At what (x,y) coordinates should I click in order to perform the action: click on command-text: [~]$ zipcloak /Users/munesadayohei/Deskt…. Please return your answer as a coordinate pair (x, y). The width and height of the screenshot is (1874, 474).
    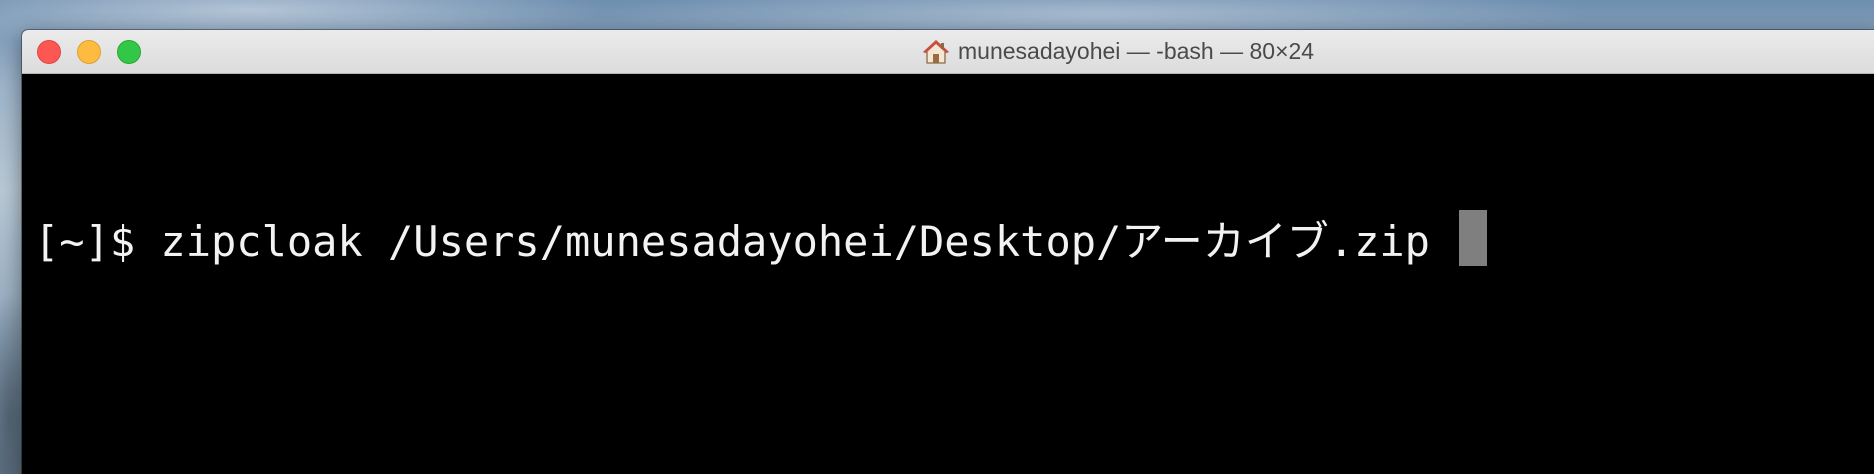
    Looking at the image, I should click on (745, 241).